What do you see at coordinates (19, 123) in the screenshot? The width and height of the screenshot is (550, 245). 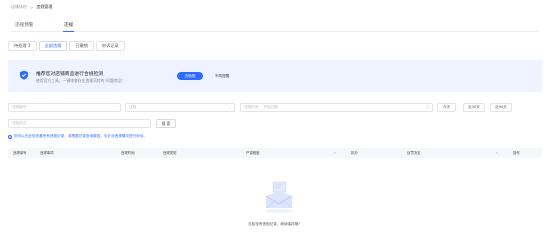 I see `violation-status-placeholder: 违规状态` at bounding box center [19, 123].